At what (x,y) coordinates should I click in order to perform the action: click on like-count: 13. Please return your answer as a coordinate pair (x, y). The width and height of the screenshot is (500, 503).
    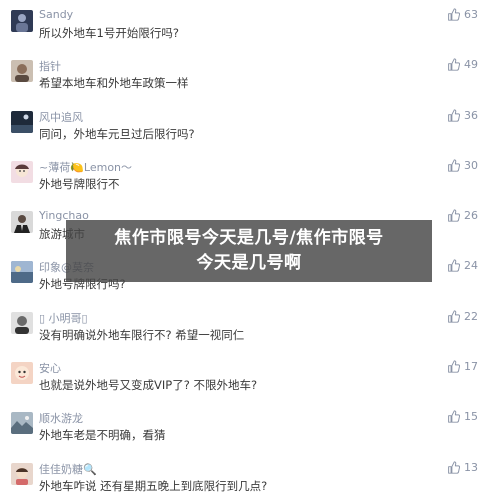
    Looking at the image, I should click on (471, 467).